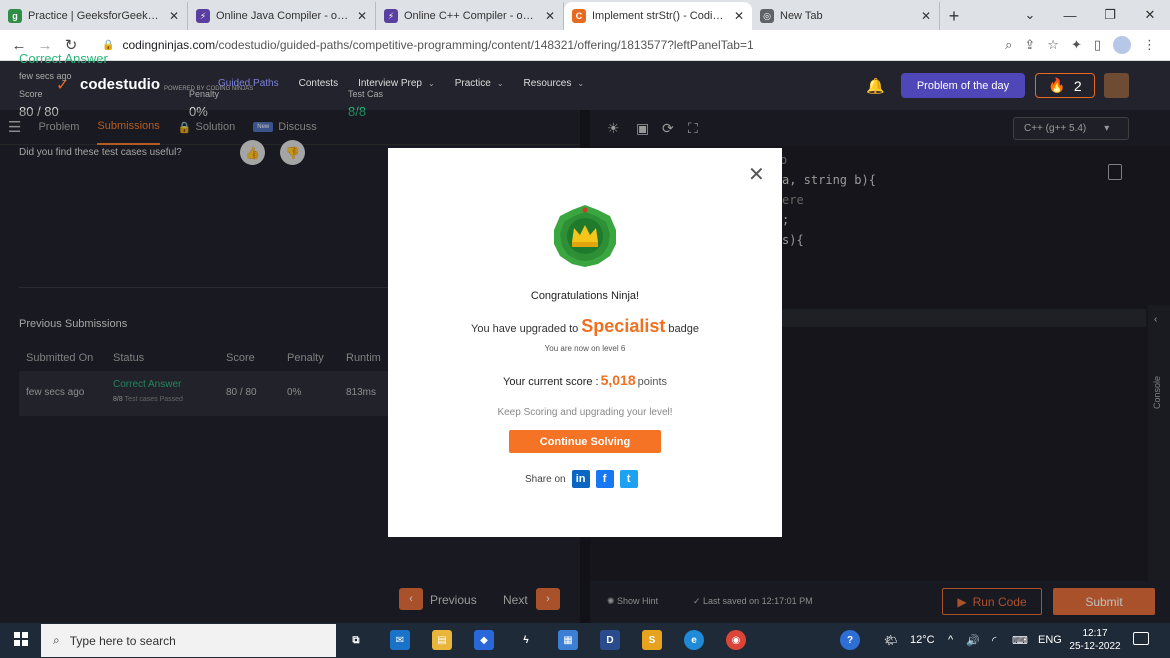  I want to click on weather-icon: 🌤, so click(891, 640).